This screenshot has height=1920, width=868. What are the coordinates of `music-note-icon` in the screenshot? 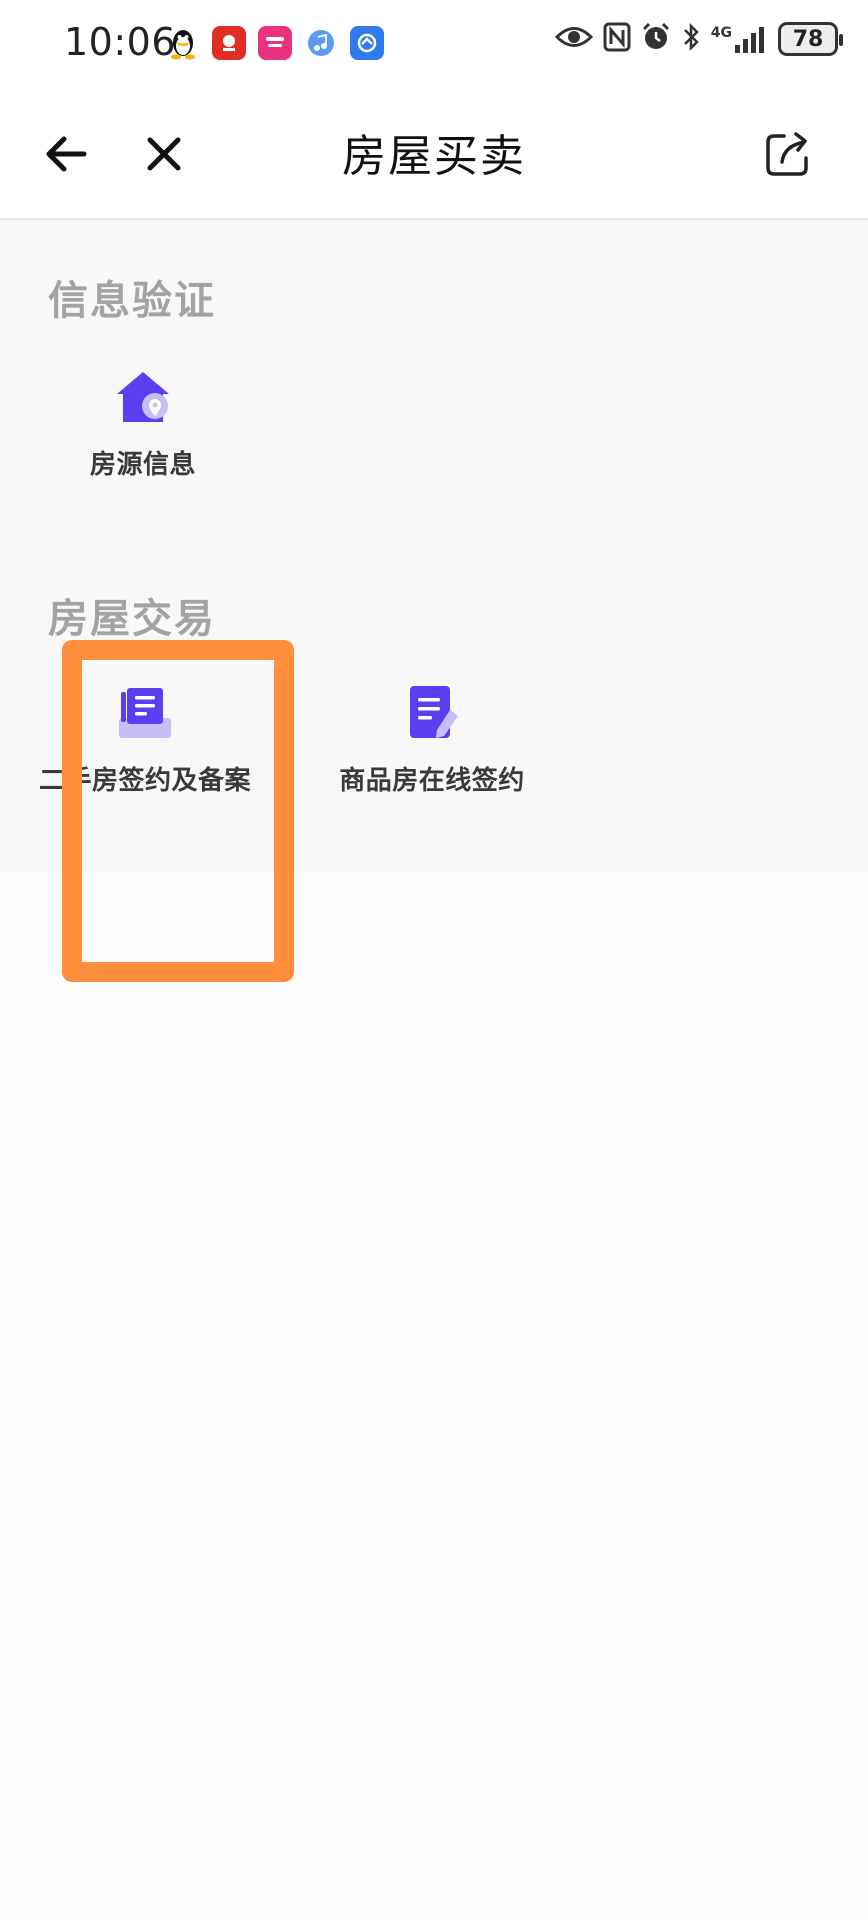 It's located at (321, 43).